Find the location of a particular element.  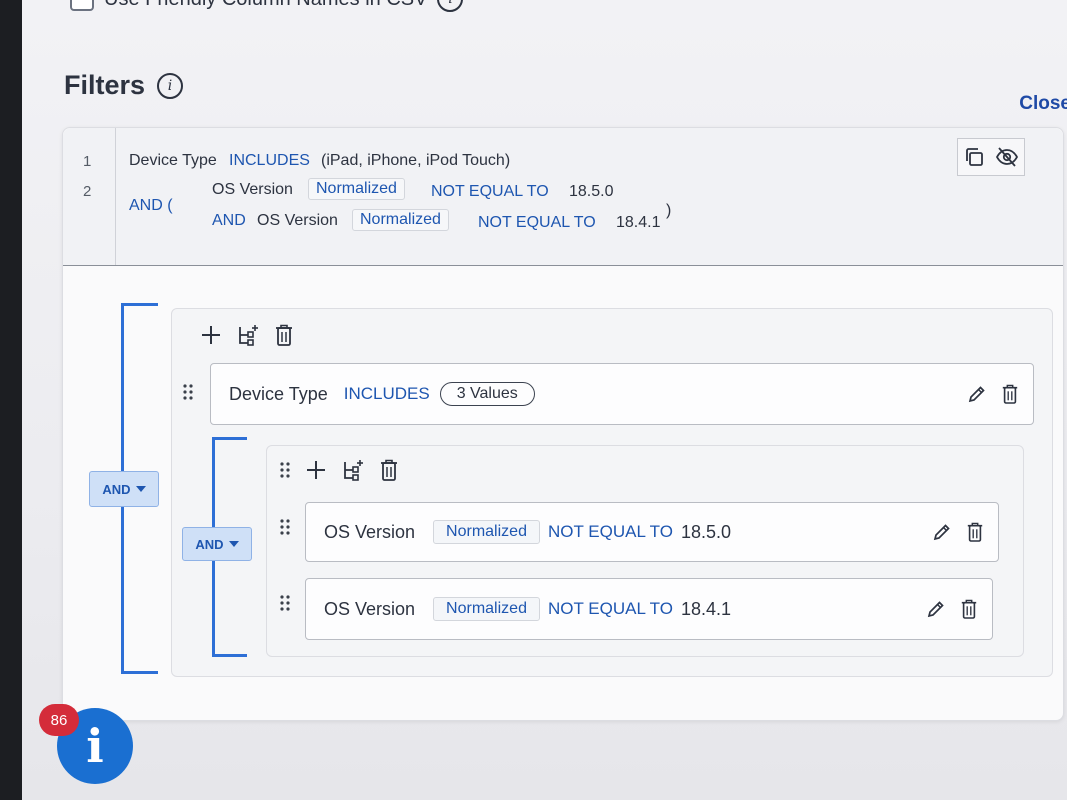

outer-combinator-dropdown: AND is located at coordinates (124, 489).